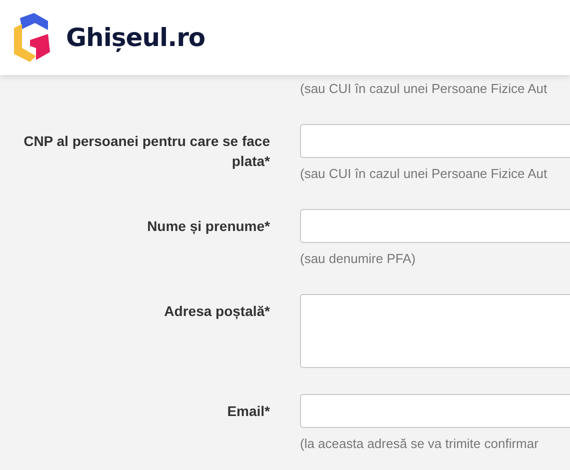 This screenshot has width=570, height=470. Describe the element at coordinates (136, 37) in the screenshot. I see `logo-text: Ghișeul.ro` at that location.